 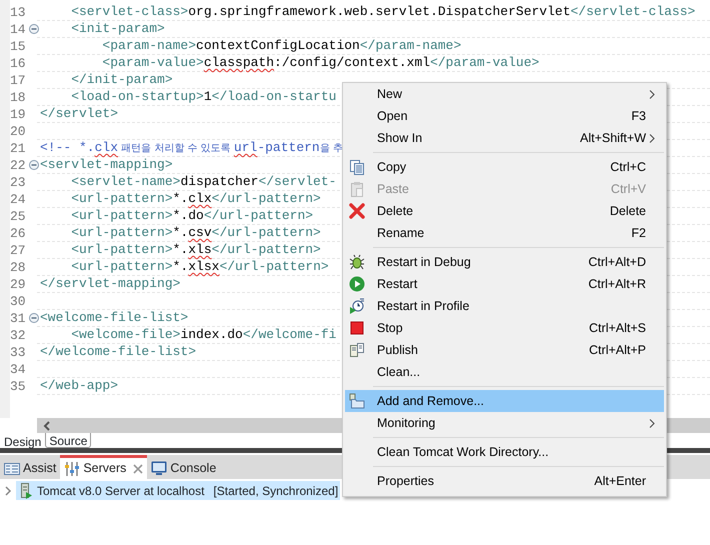 What do you see at coordinates (18, 63) in the screenshot?
I see `line-number: 16` at bounding box center [18, 63].